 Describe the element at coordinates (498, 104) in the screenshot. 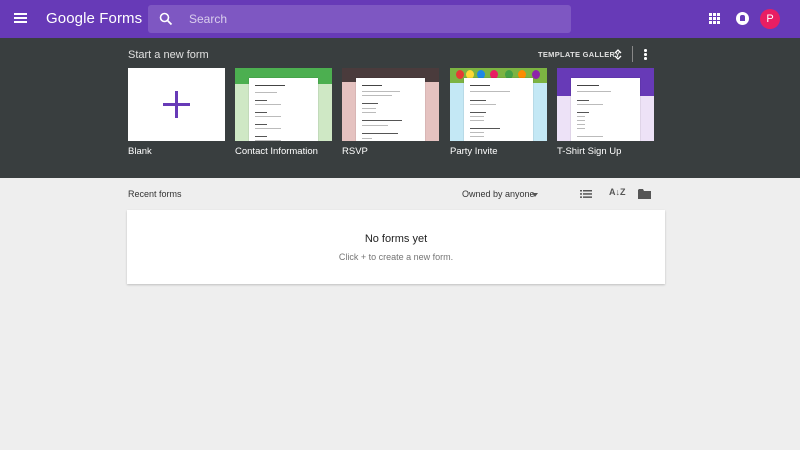

I see `template-card-party-invite` at that location.